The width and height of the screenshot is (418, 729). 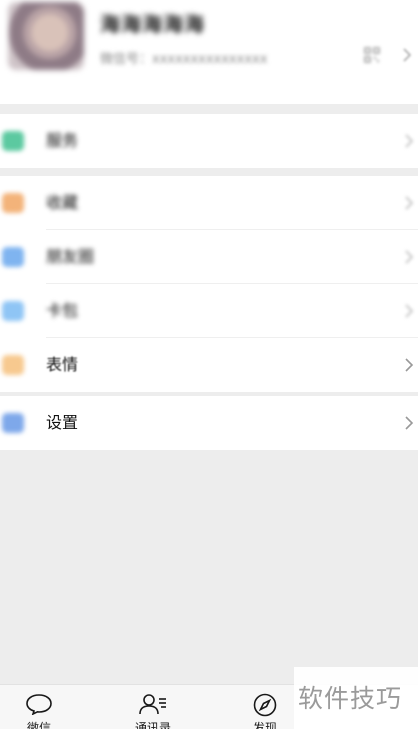 What do you see at coordinates (13, 311) in the screenshot?
I see `card-wallet-icon` at bounding box center [13, 311].